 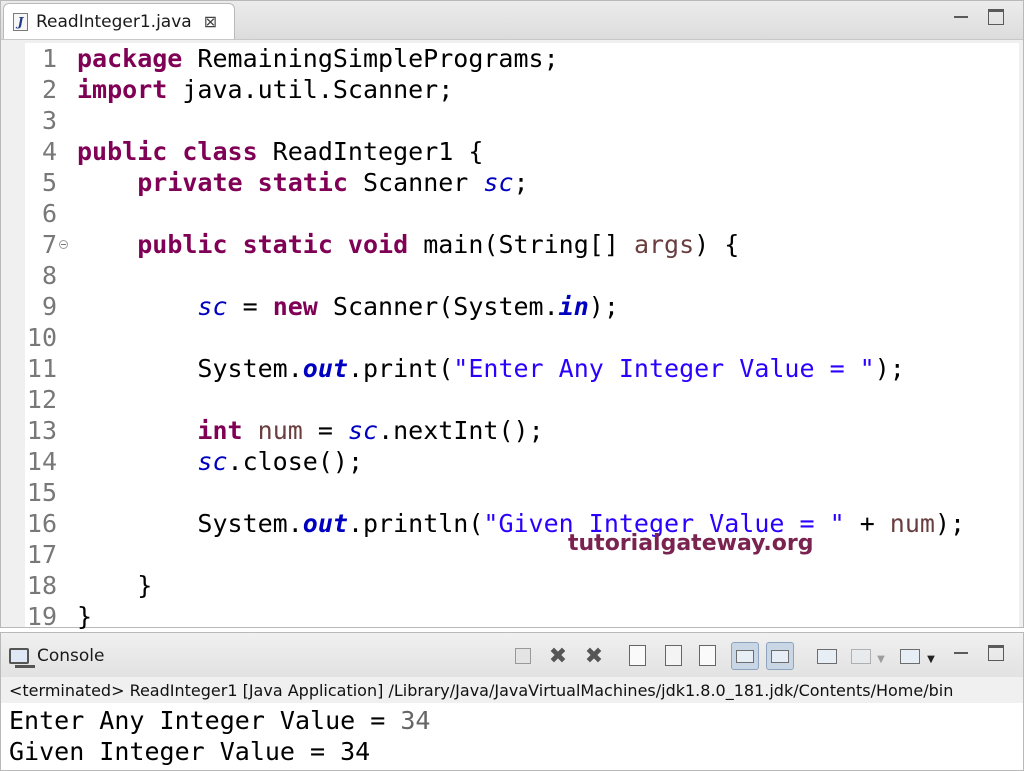 What do you see at coordinates (41, 430) in the screenshot?
I see `line-number: 13` at bounding box center [41, 430].